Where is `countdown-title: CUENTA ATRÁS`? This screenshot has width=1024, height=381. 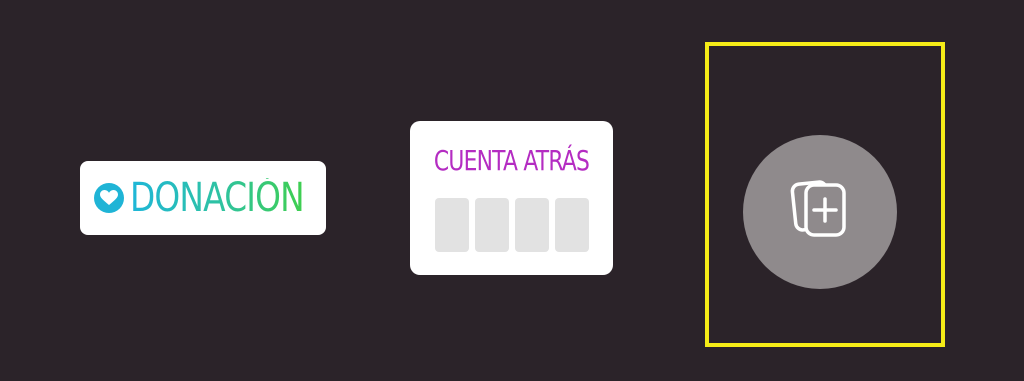 countdown-title: CUENTA ATRÁS is located at coordinates (511, 160).